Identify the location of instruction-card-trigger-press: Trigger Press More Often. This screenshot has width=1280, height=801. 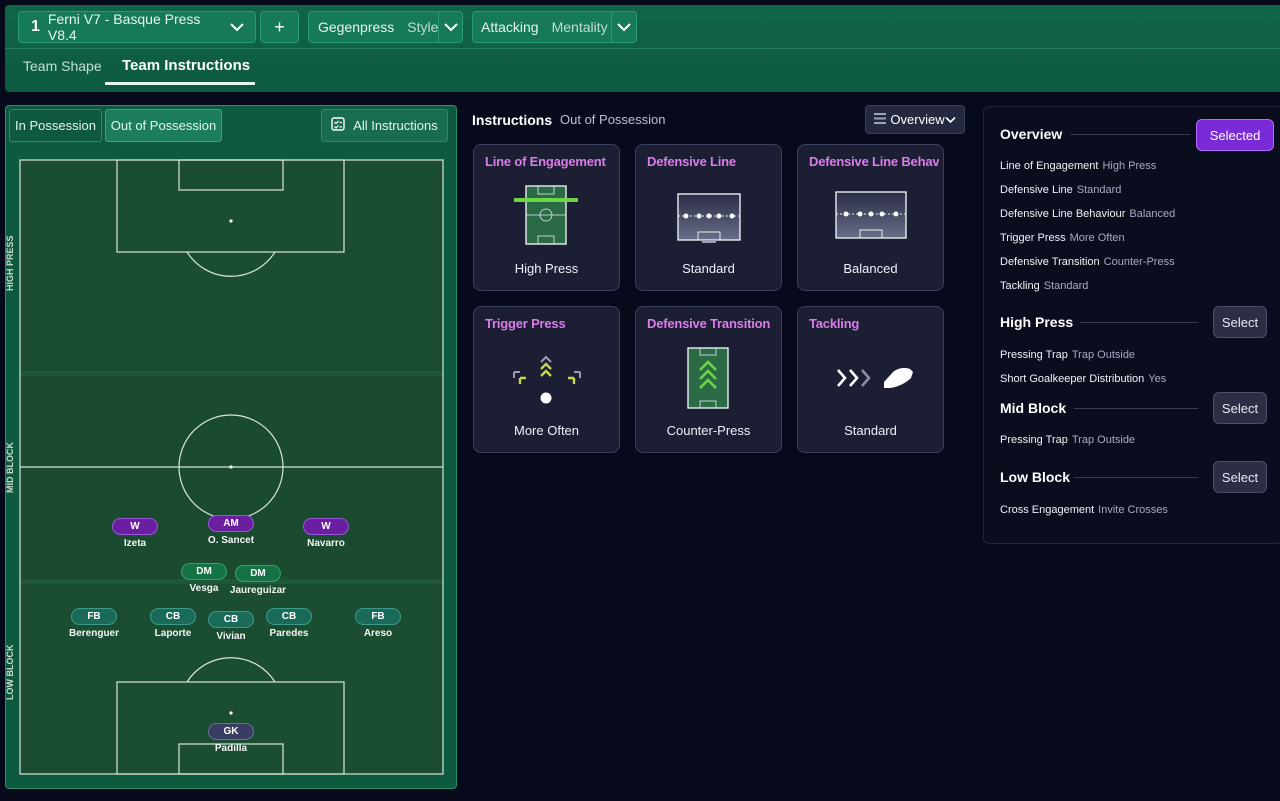
(546, 379).